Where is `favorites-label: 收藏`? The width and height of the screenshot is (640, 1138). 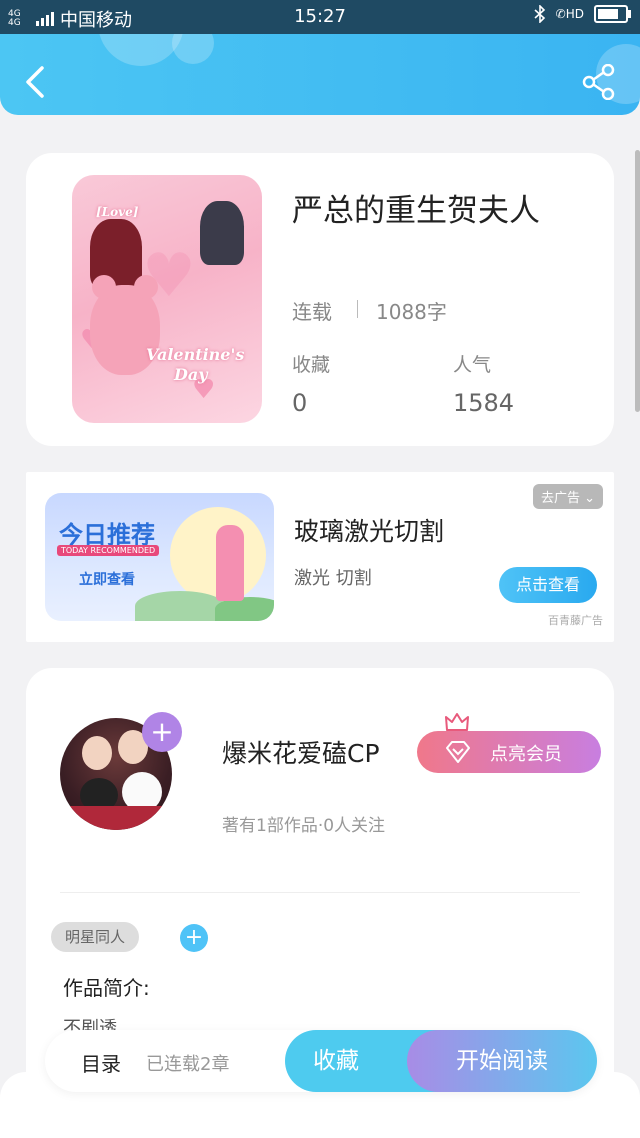
favorites-label: 收藏 is located at coordinates (311, 365).